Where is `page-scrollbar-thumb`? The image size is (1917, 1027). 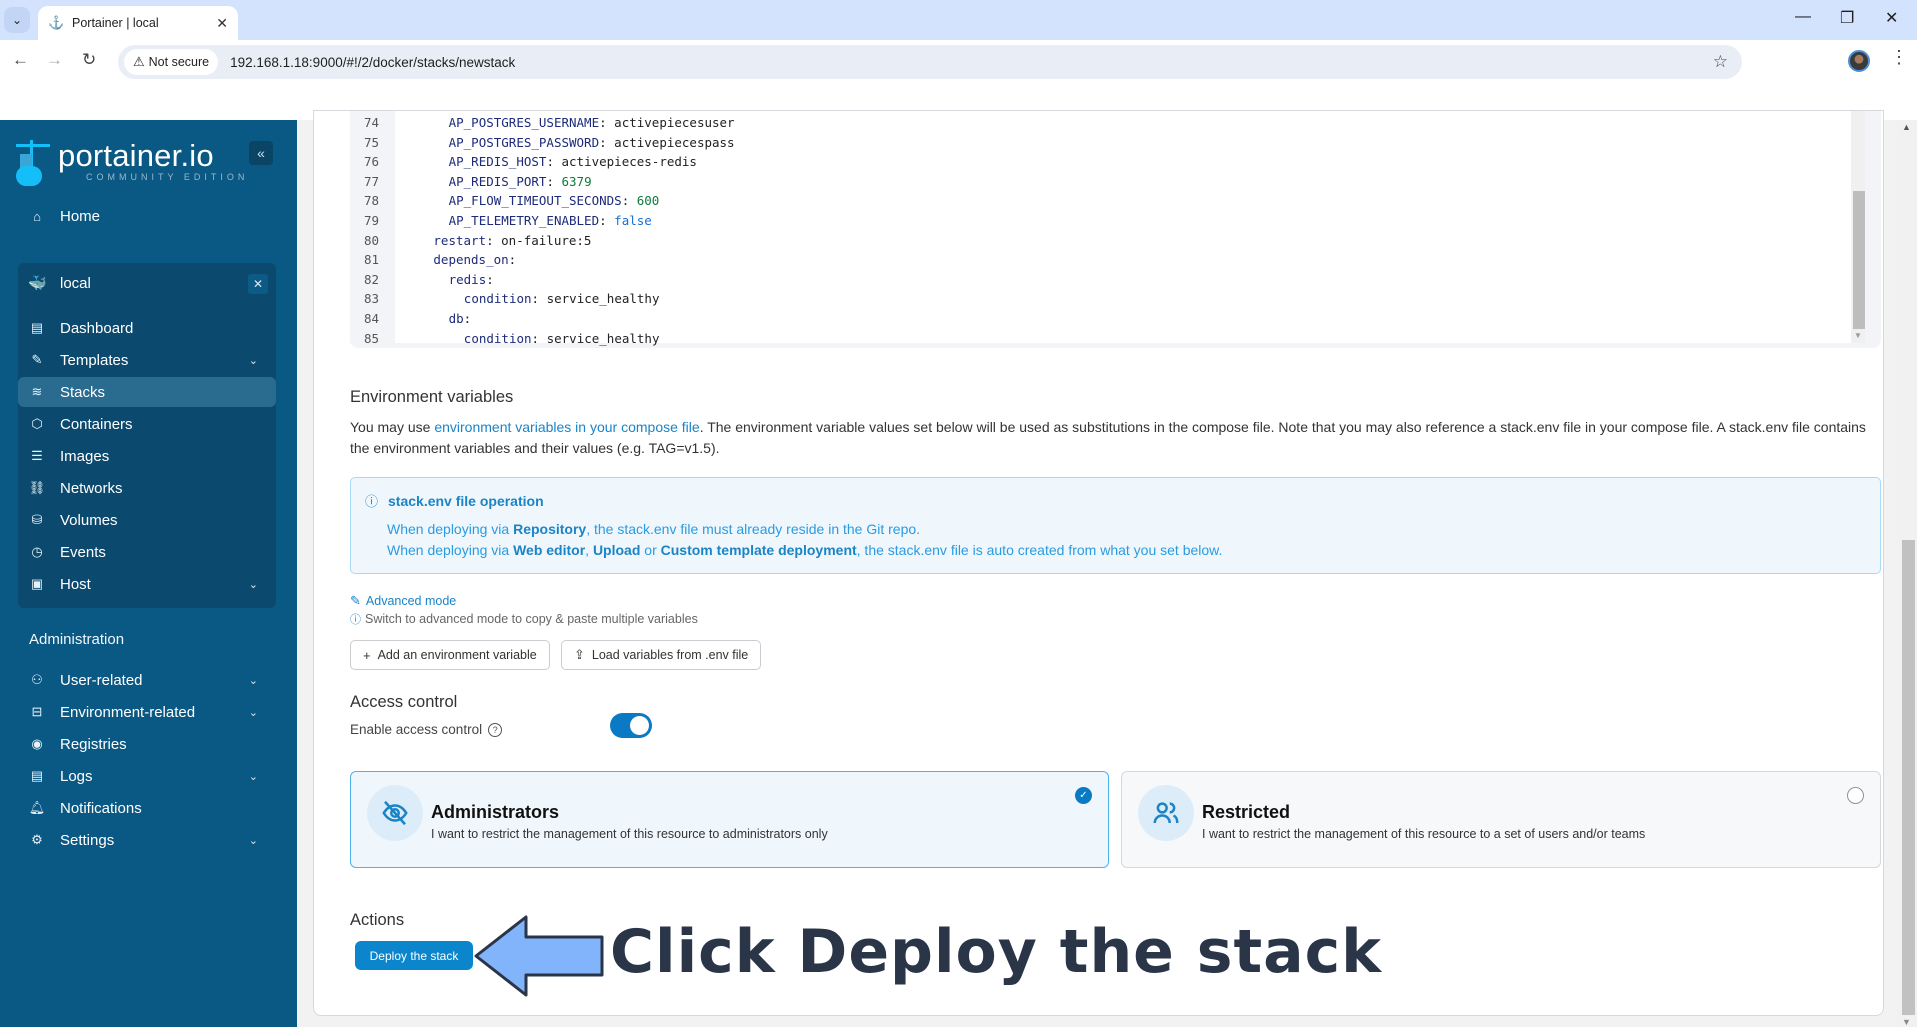 page-scrollbar-thumb is located at coordinates (1908, 777).